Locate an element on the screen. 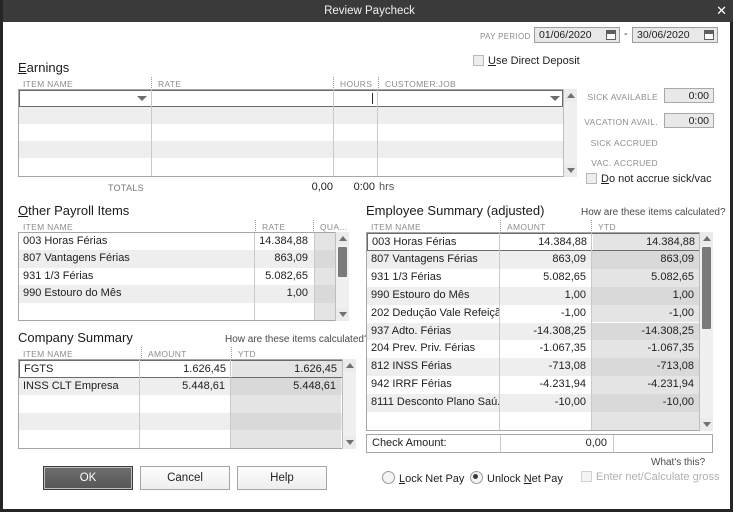 This screenshot has width=733, height=512. checkbox-box is located at coordinates (586, 476).